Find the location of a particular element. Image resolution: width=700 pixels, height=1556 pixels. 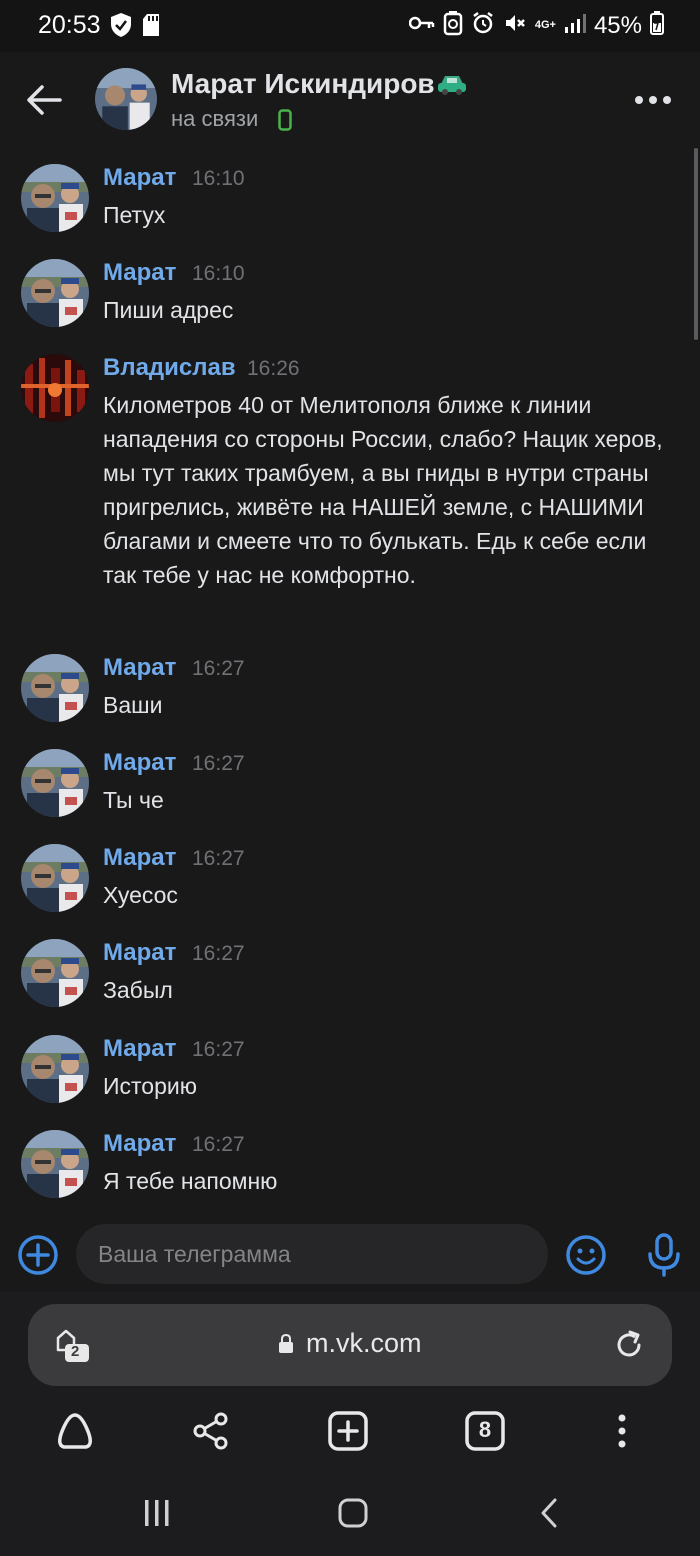

back-button is located at coordinates (44, 100).